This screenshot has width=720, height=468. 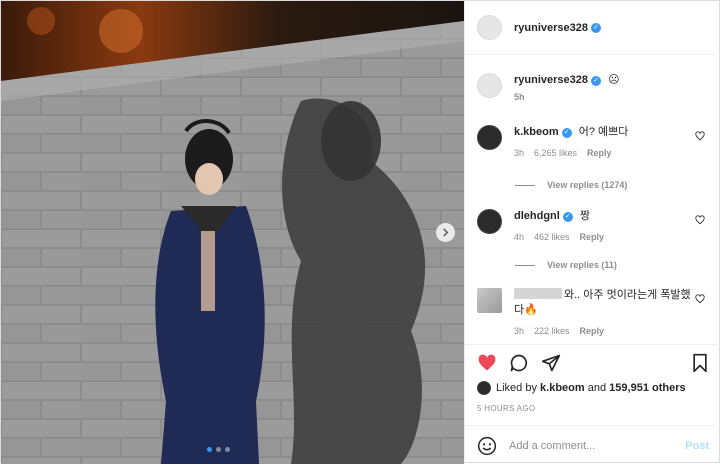 What do you see at coordinates (487, 446) in the screenshot?
I see `emoji-icon` at bounding box center [487, 446].